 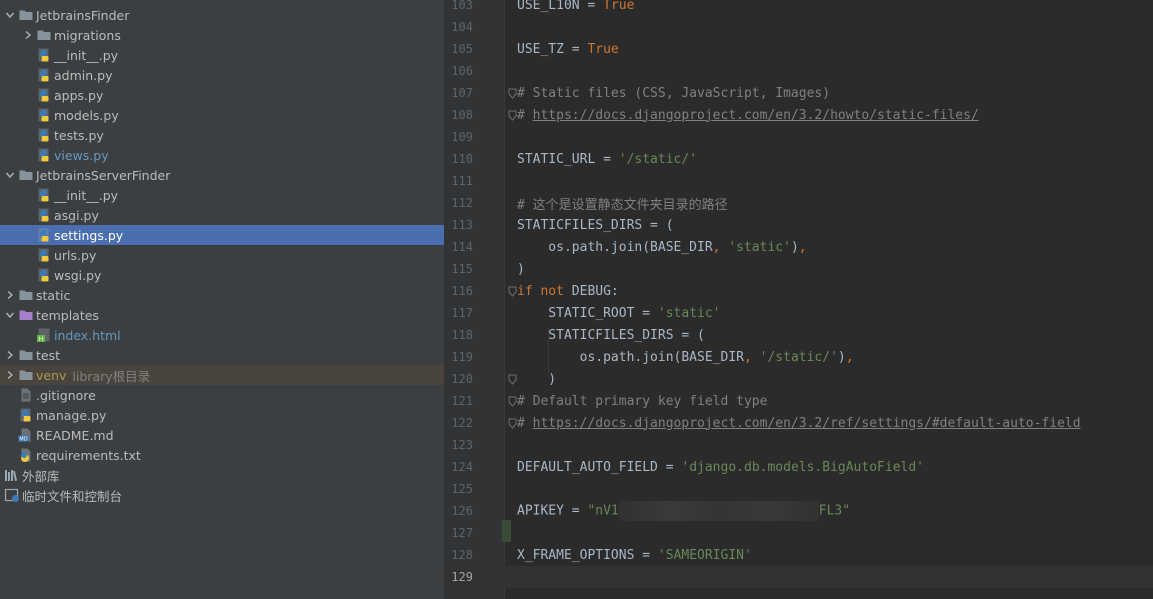 I want to click on code-line: 105 USE_TZ = True, so click(x=799, y=49).